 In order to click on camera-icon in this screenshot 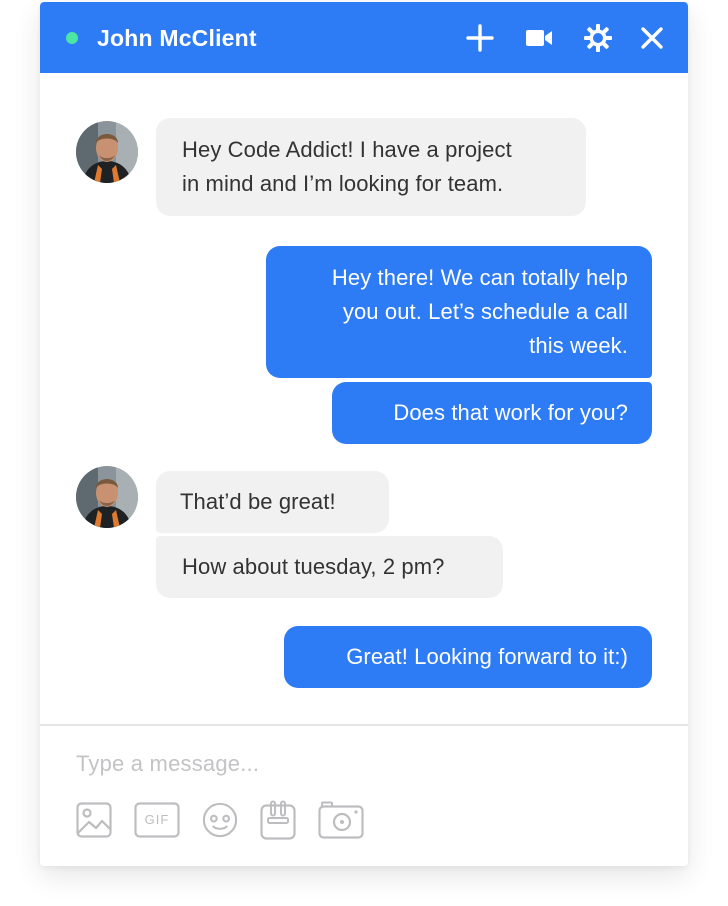, I will do `click(341, 820)`.